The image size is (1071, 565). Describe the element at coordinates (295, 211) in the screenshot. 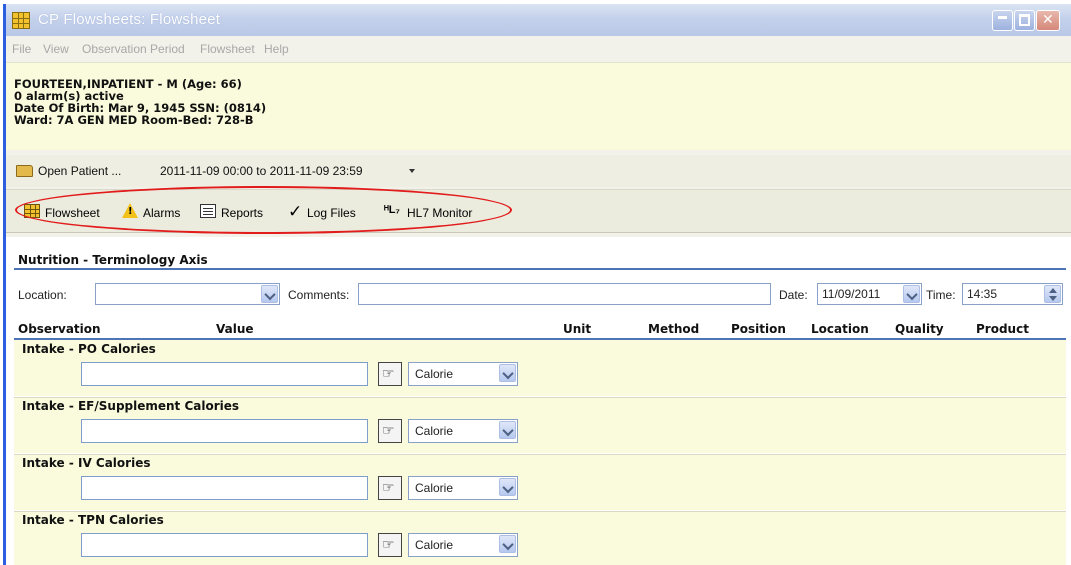

I see `checkmark-icon: ✓` at that location.